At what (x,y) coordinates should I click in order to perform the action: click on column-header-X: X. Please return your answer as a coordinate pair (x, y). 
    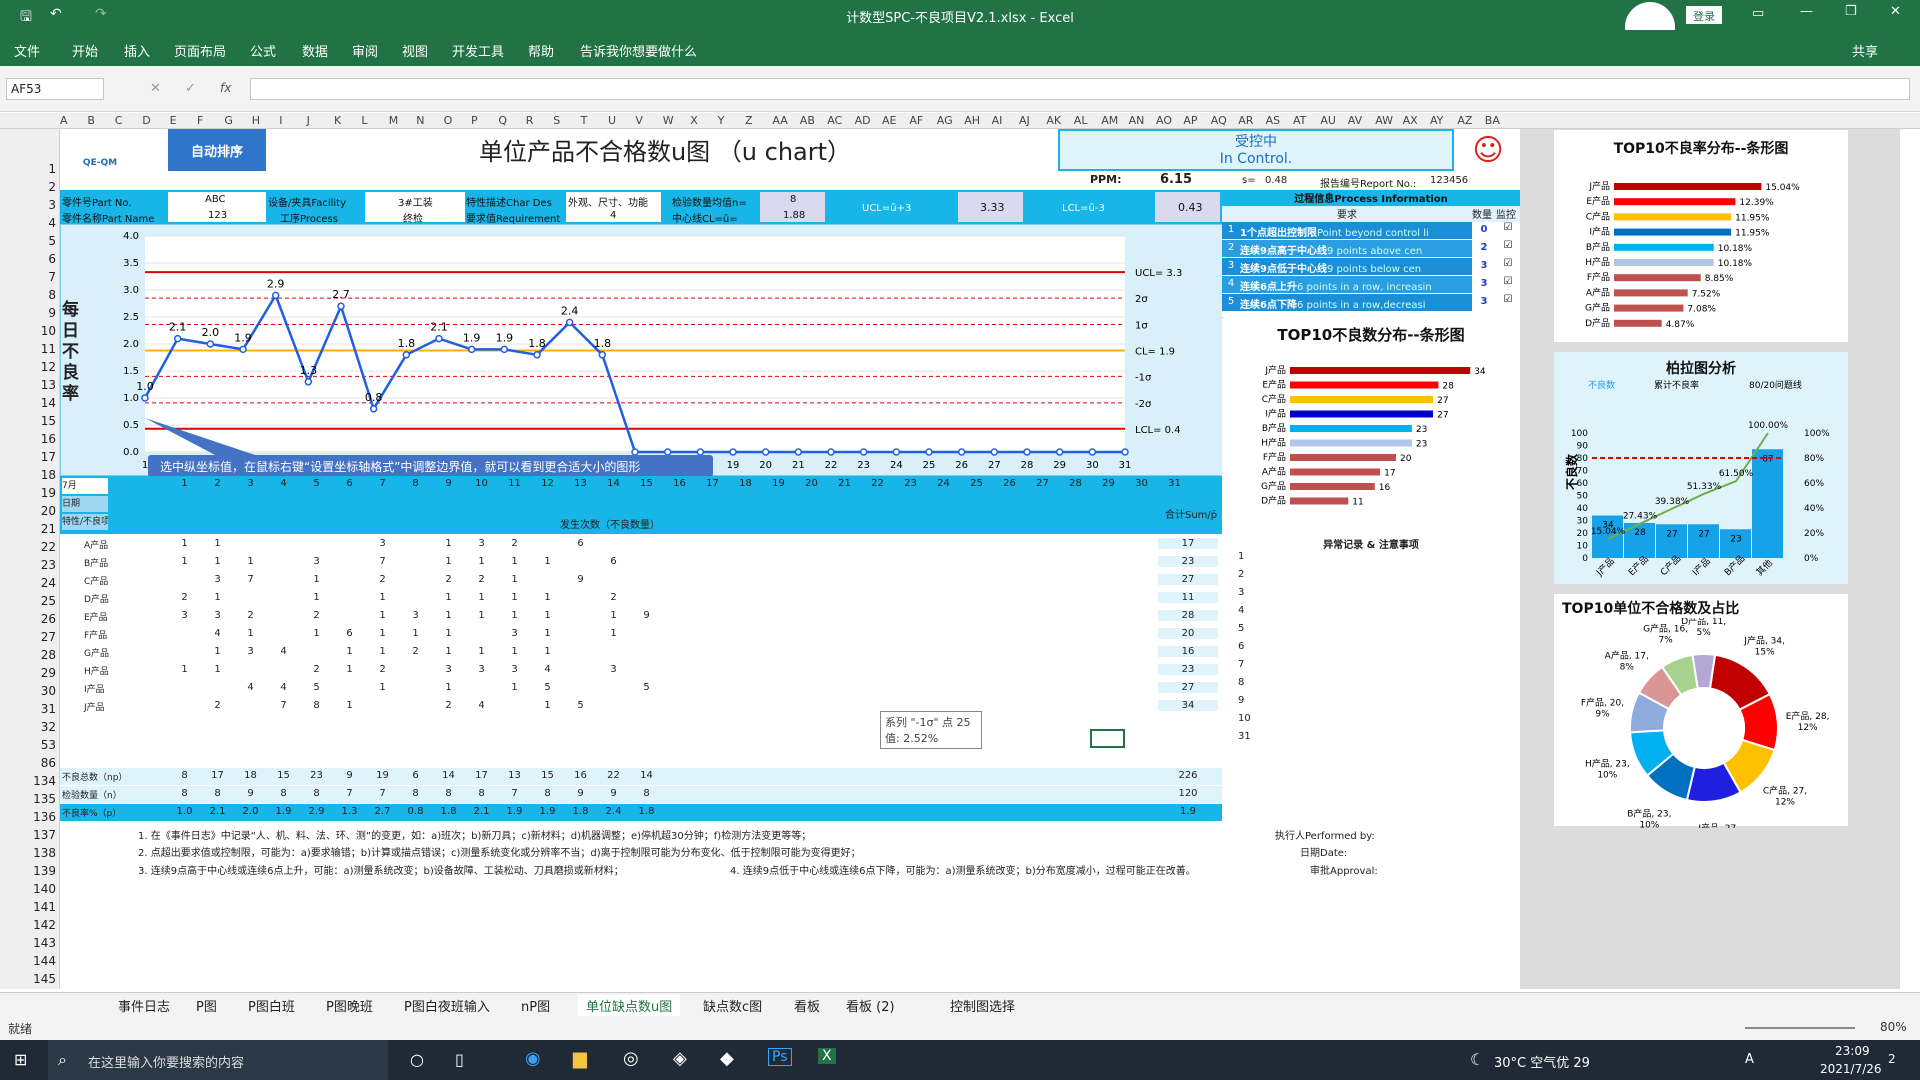
    Looking at the image, I should click on (694, 120).